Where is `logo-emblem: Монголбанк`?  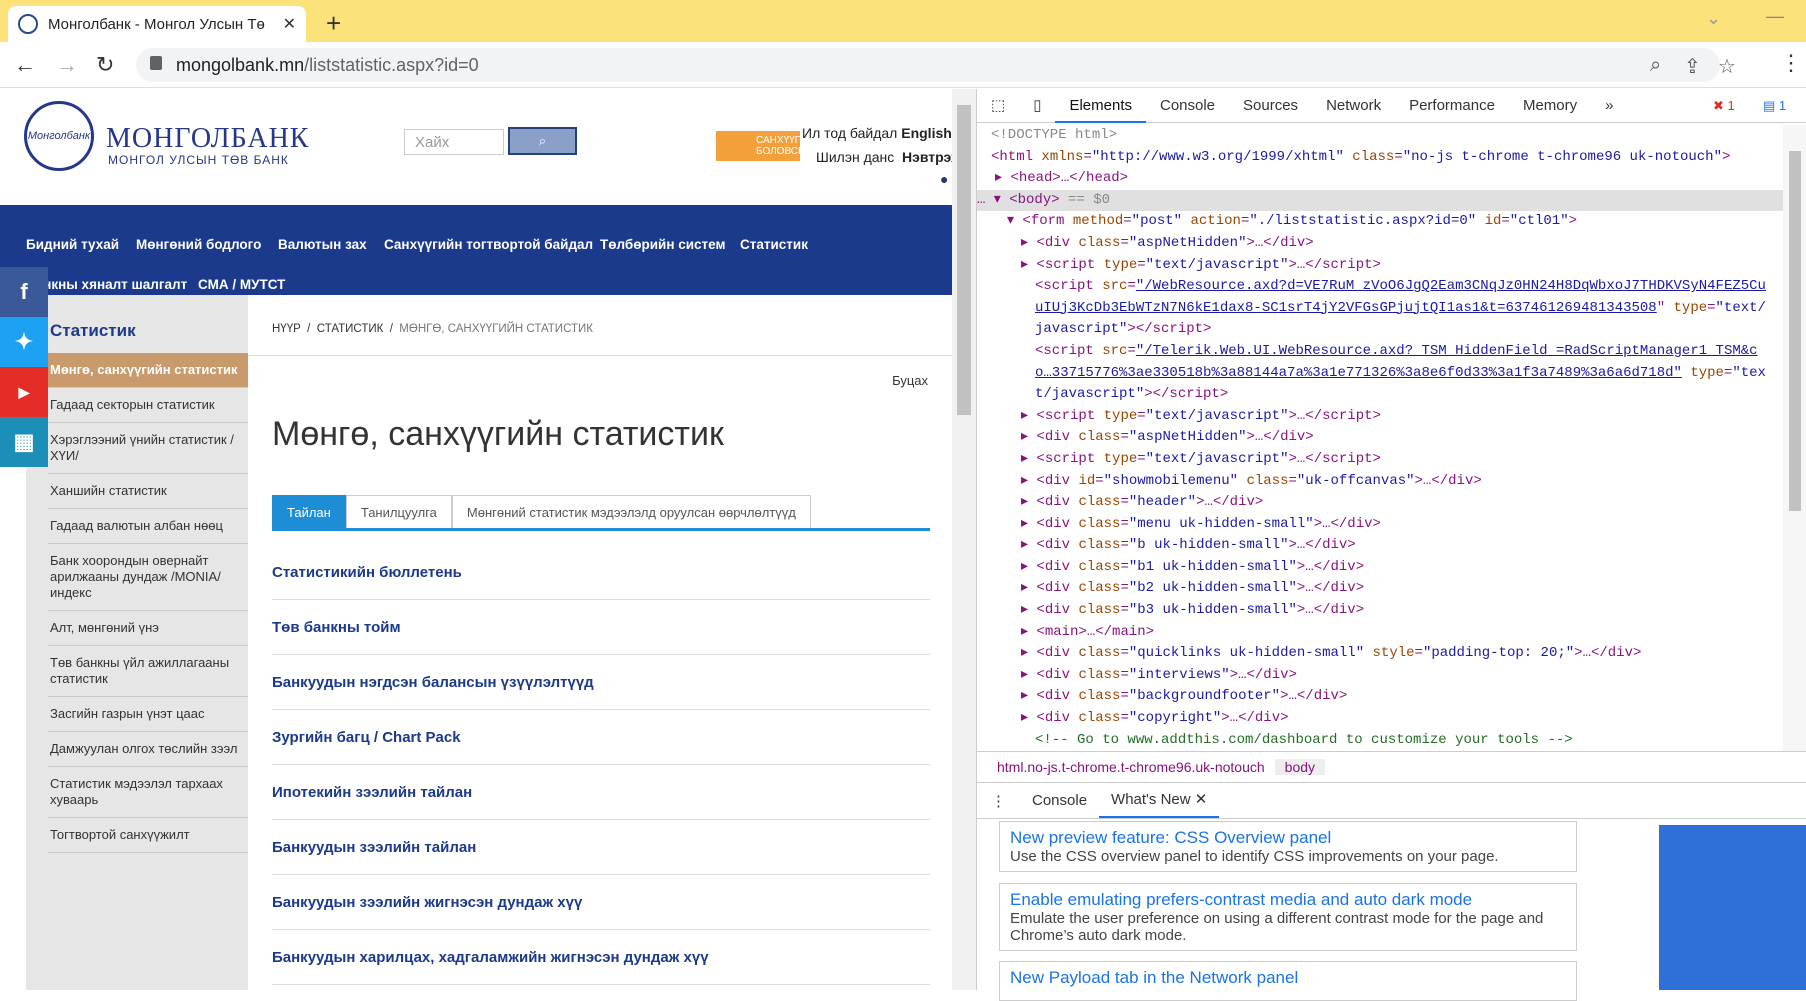
logo-emblem: Монголбанк is located at coordinates (59, 136).